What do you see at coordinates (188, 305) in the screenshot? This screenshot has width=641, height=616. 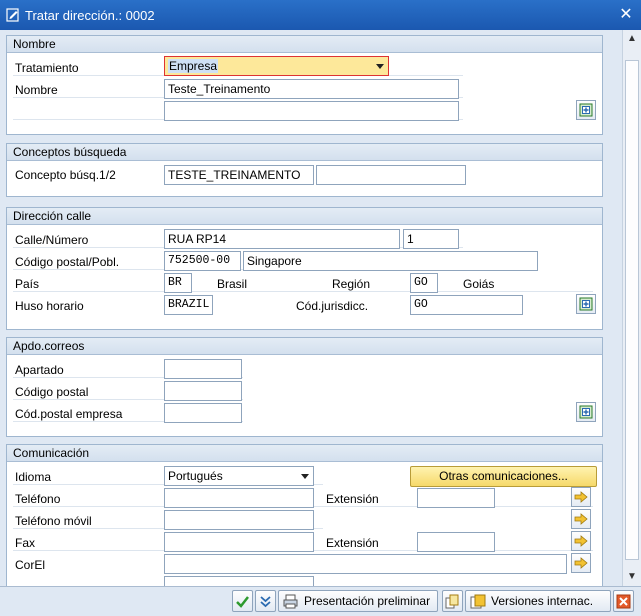 I see `huso-field: BRAZIL` at bounding box center [188, 305].